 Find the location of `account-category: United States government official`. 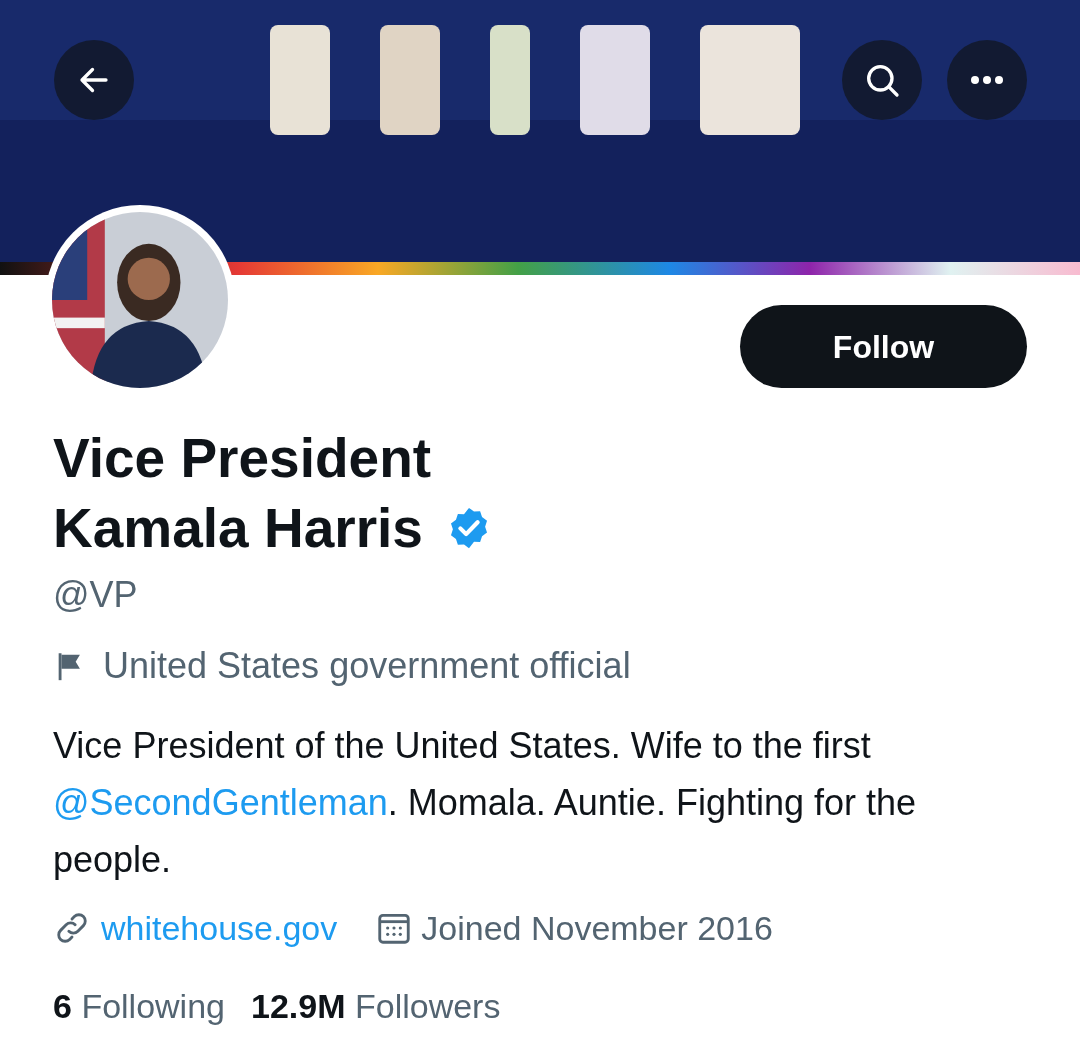

account-category: United States government official is located at coordinates (367, 666).